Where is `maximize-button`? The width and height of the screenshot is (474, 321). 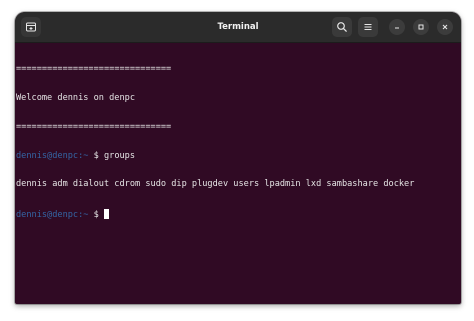 maximize-button is located at coordinates (421, 27).